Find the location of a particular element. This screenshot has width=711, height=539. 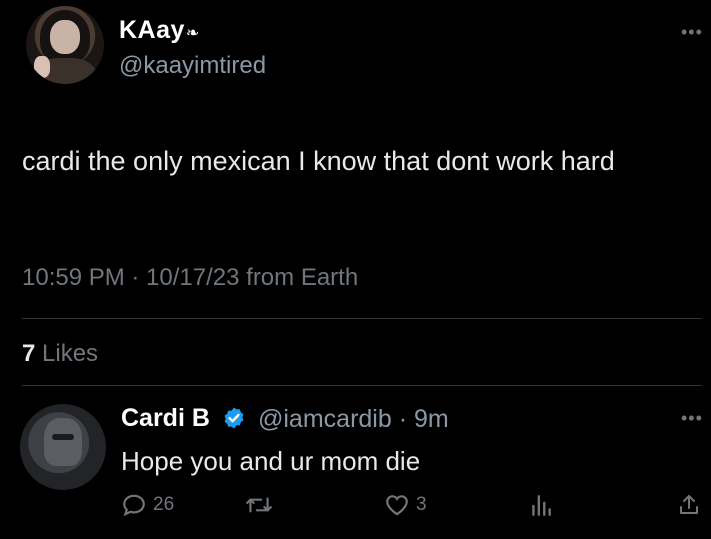

author-handle: @kaayimtired is located at coordinates (192, 66).